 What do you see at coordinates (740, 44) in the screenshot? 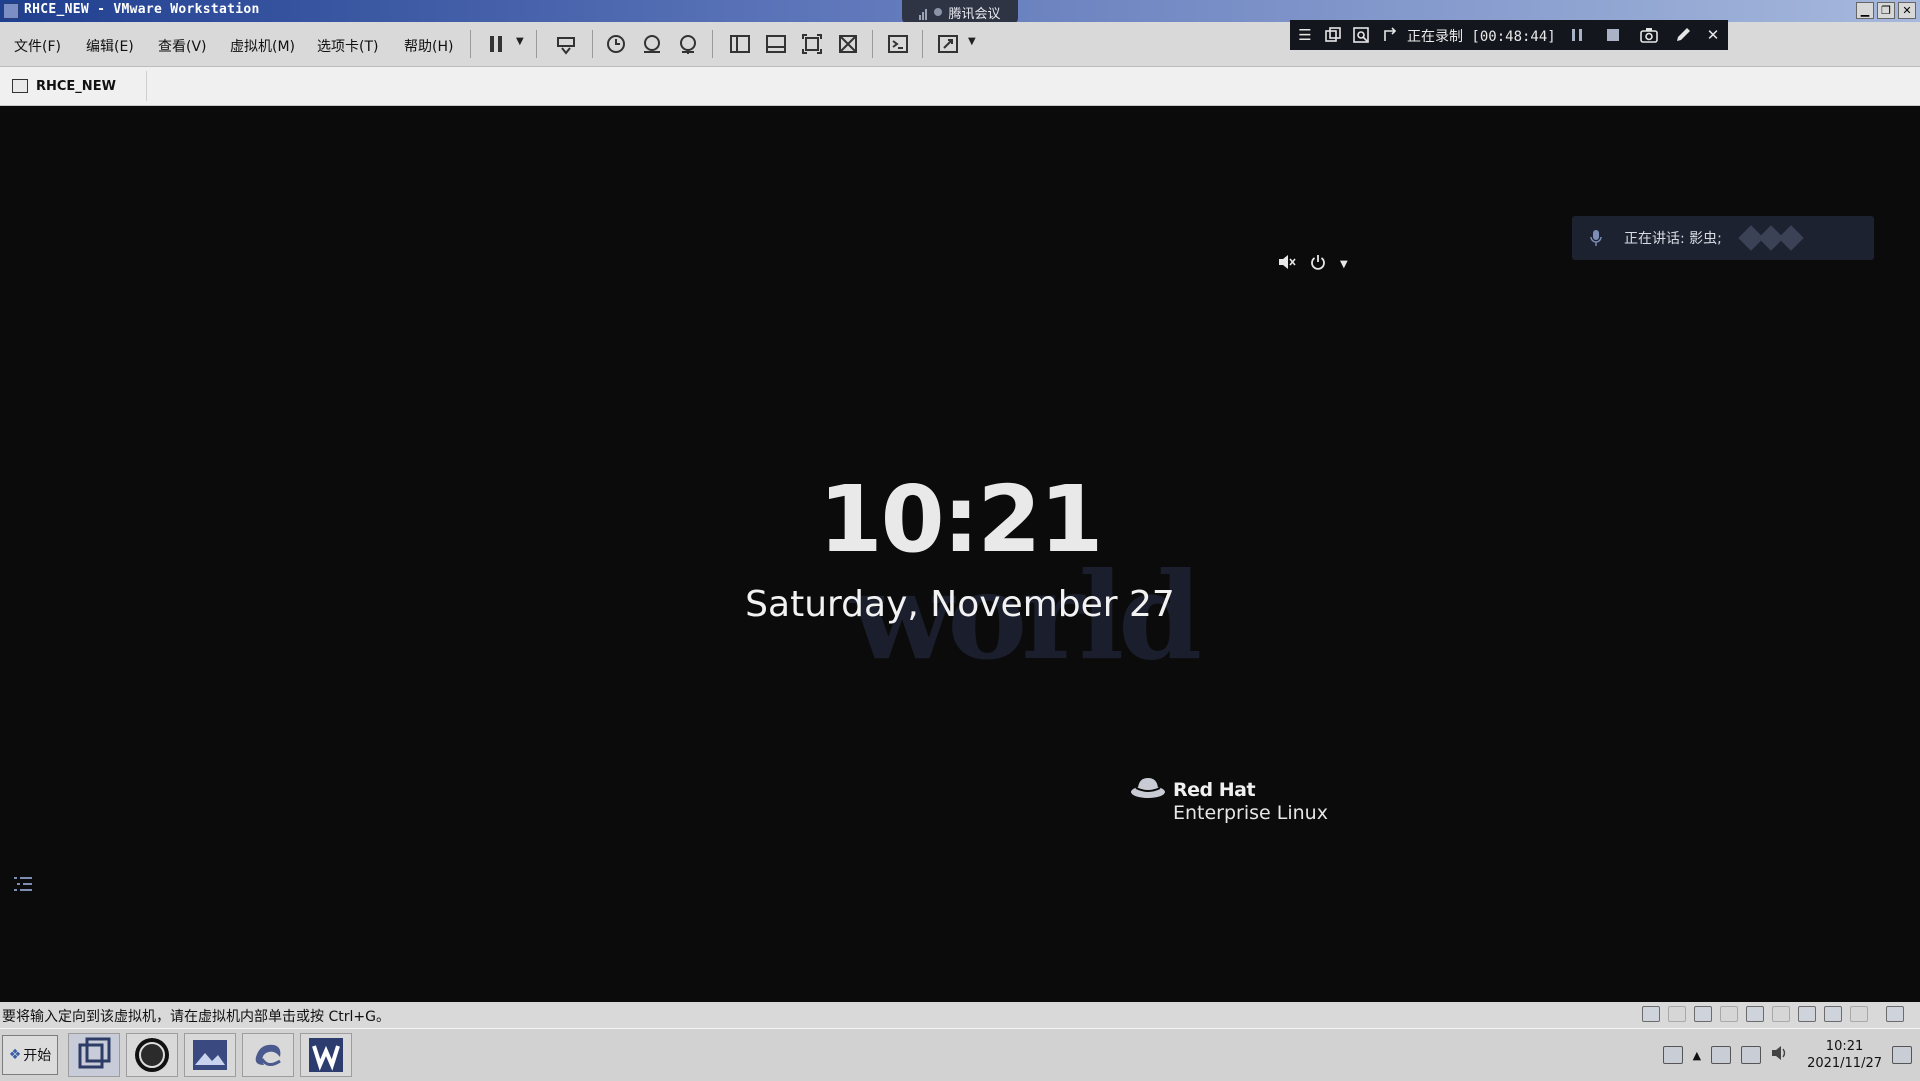
I see `show-library-icon` at bounding box center [740, 44].